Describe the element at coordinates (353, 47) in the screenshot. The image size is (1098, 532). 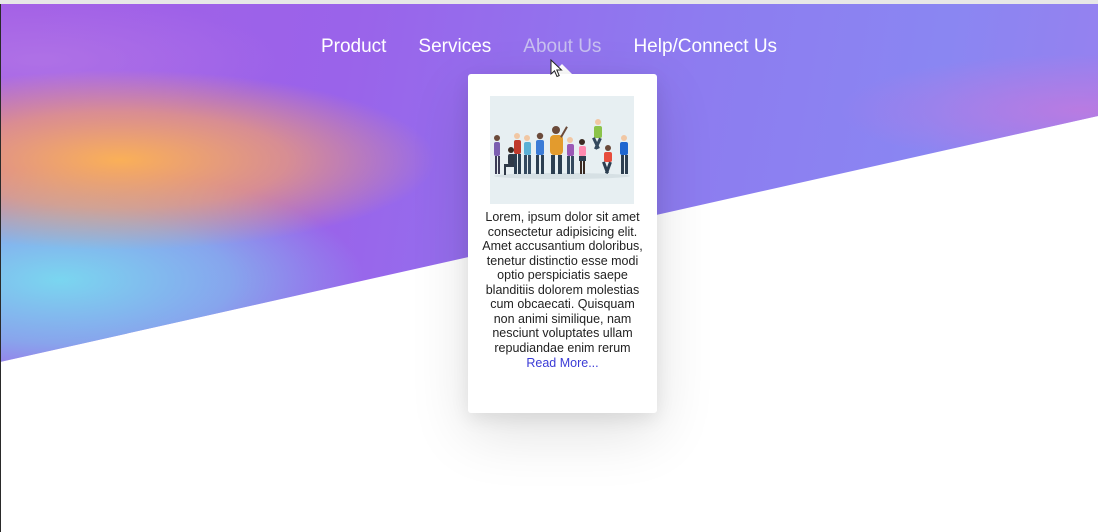
I see `nav-item-product: Product` at that location.